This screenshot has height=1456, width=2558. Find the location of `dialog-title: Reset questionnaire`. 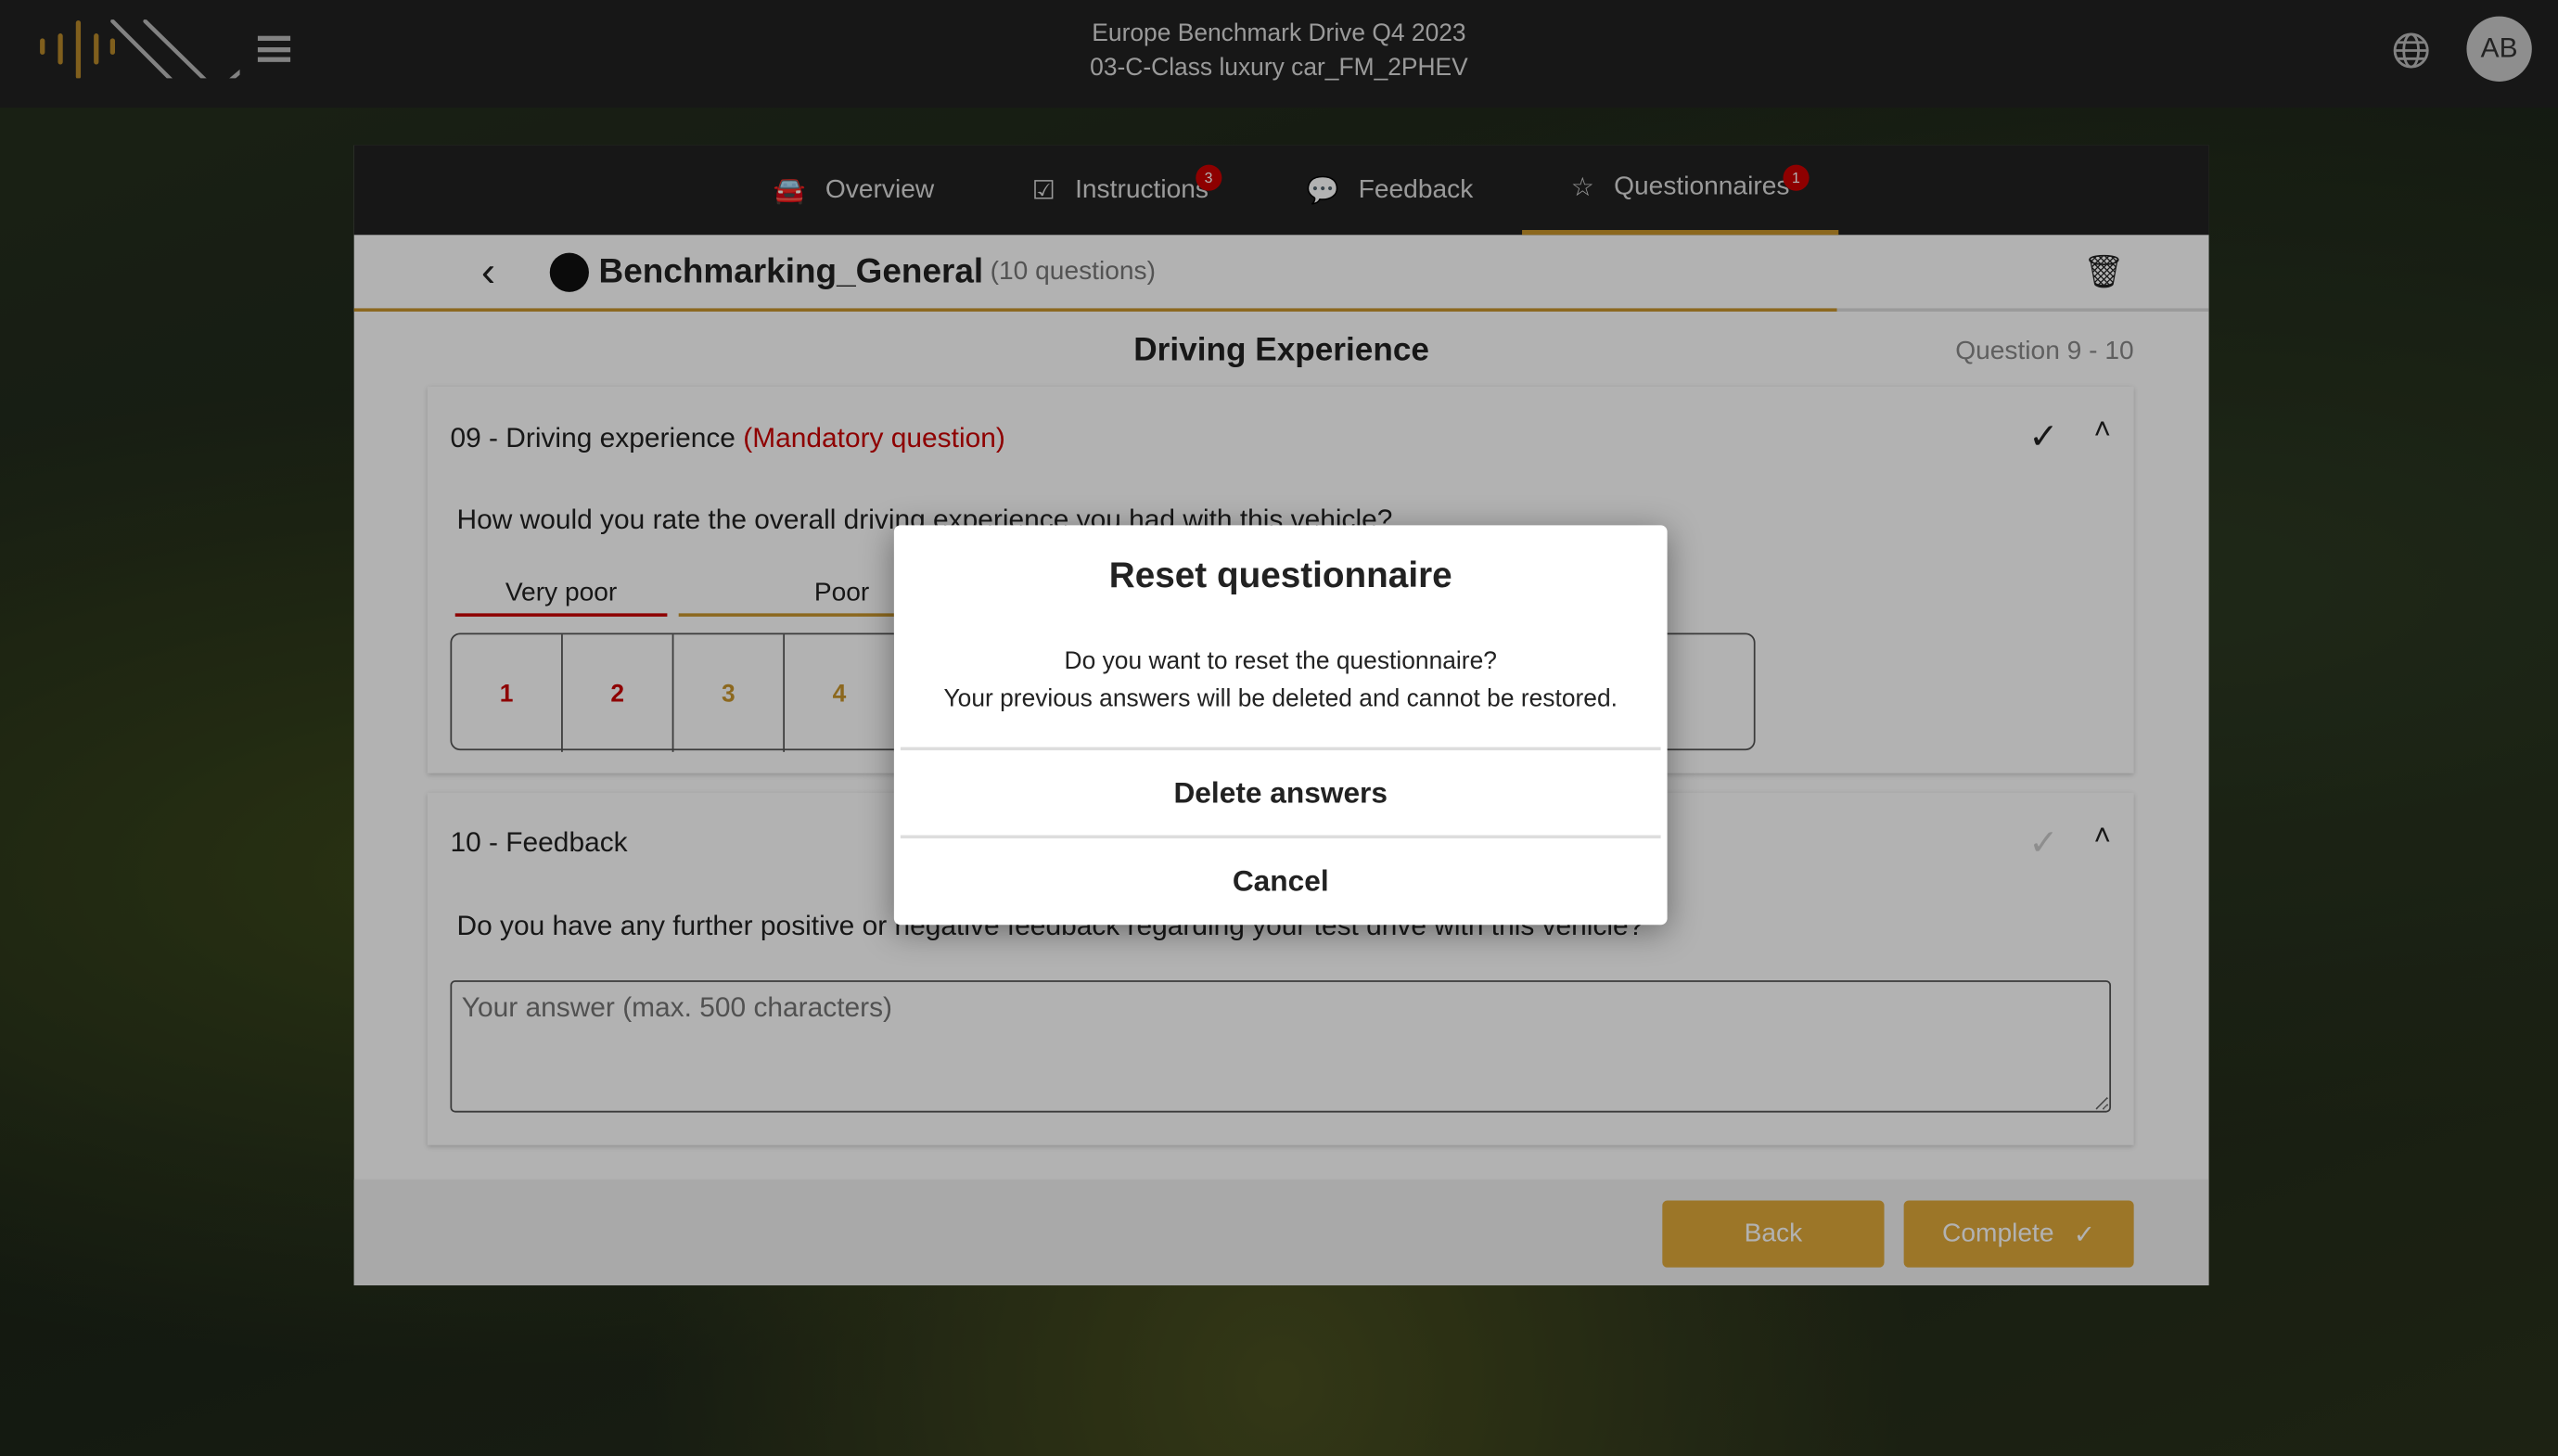

dialog-title: Reset questionnaire is located at coordinates (1280, 575).